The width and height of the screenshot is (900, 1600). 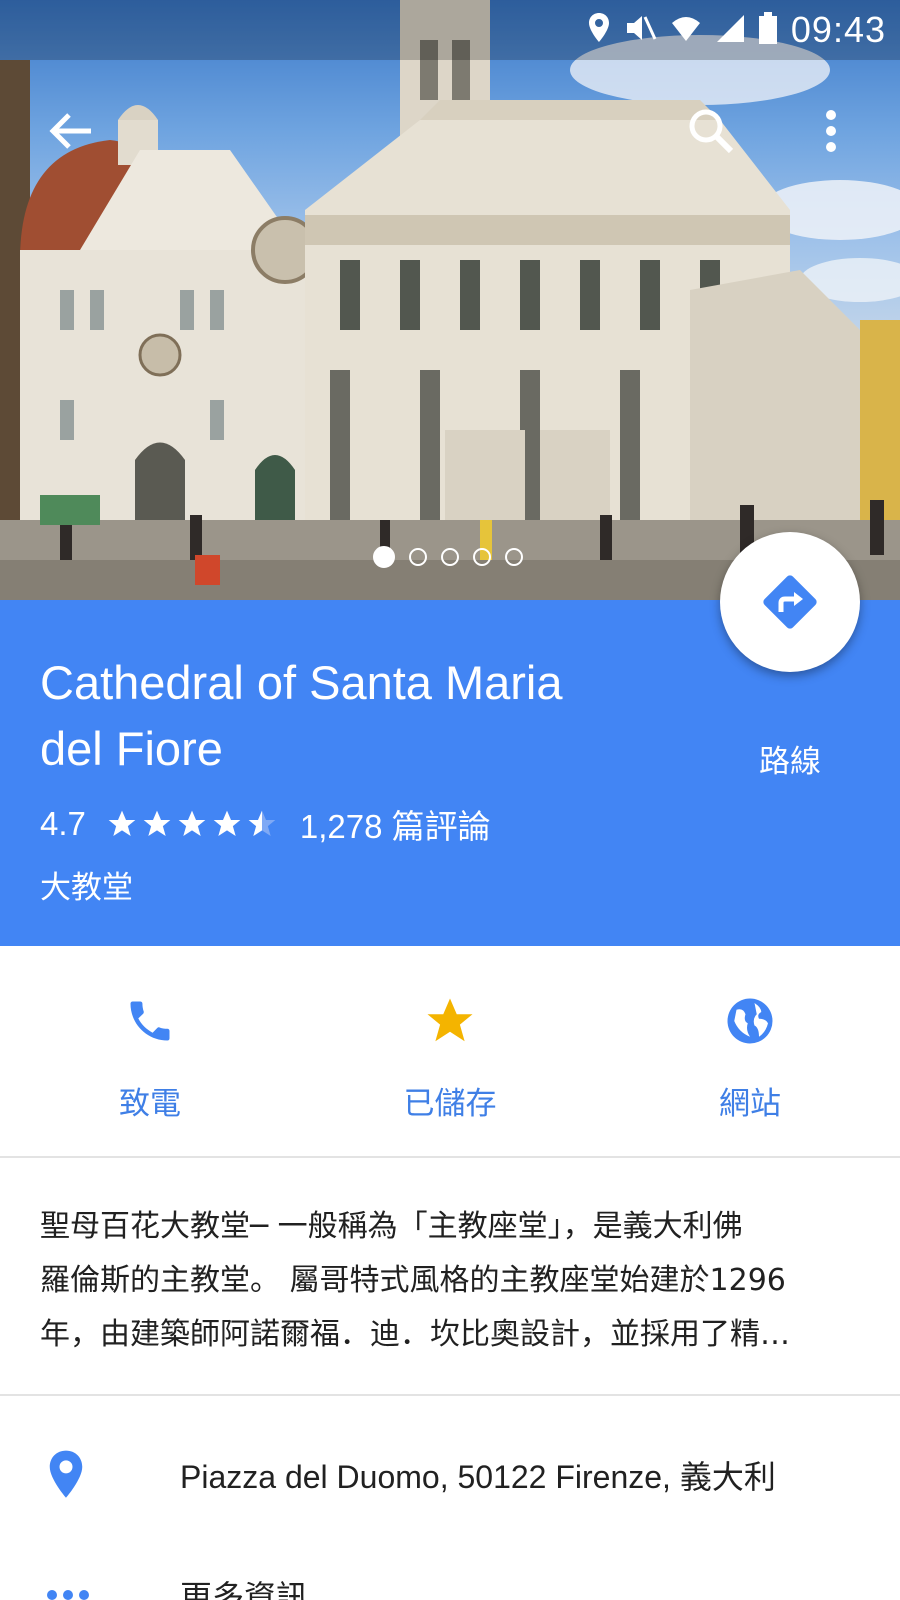 I want to click on globe-icon, so click(x=750, y=1021).